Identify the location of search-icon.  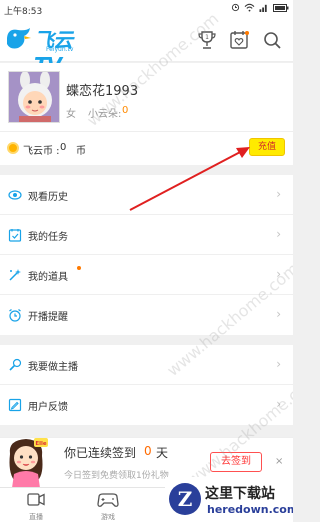
(272, 40).